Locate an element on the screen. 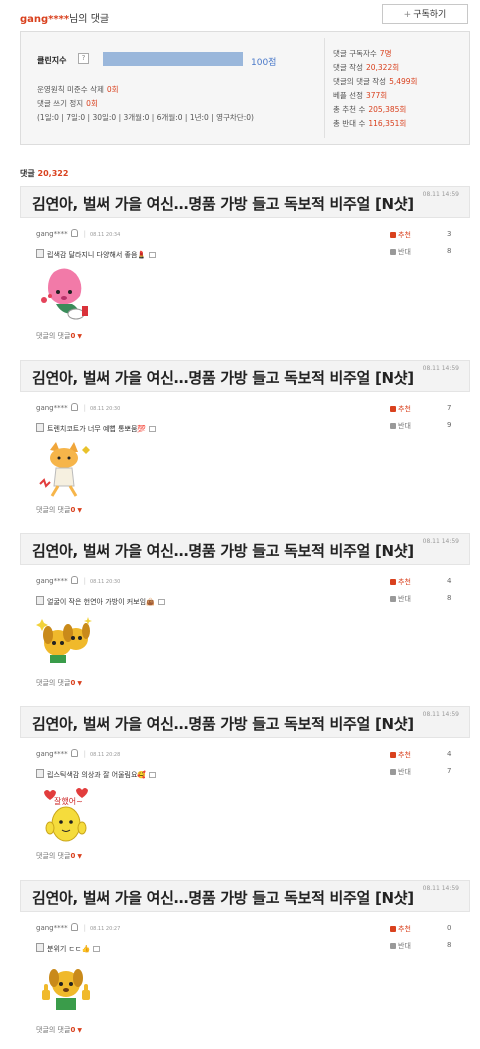 This screenshot has height=1049, width=480. comment-text: 트렌치코트가 너무 예뻡 통뽀뭄 is located at coordinates (92, 429).